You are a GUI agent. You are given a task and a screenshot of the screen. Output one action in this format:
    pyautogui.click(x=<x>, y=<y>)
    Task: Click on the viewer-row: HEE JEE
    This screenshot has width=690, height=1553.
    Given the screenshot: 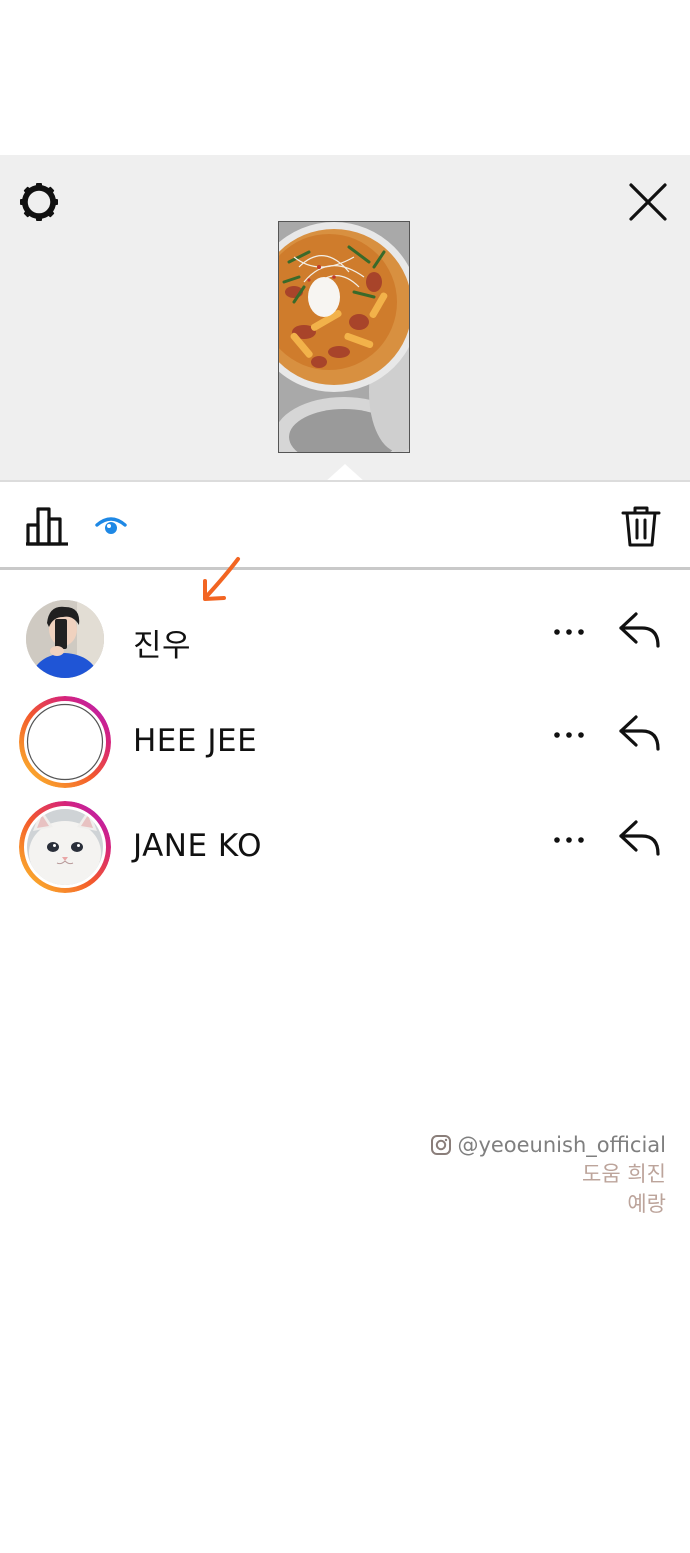 What is the action you would take?
    pyautogui.click(x=345, y=743)
    